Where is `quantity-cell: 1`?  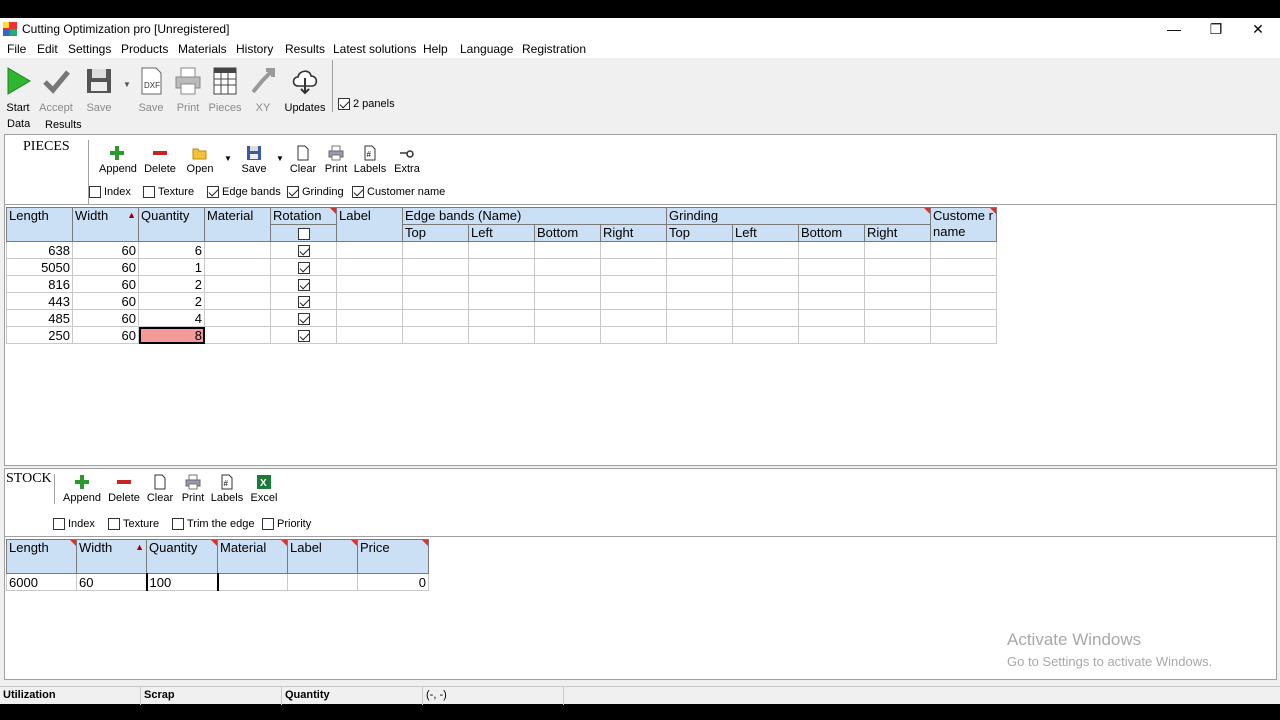 quantity-cell: 1 is located at coordinates (171, 267).